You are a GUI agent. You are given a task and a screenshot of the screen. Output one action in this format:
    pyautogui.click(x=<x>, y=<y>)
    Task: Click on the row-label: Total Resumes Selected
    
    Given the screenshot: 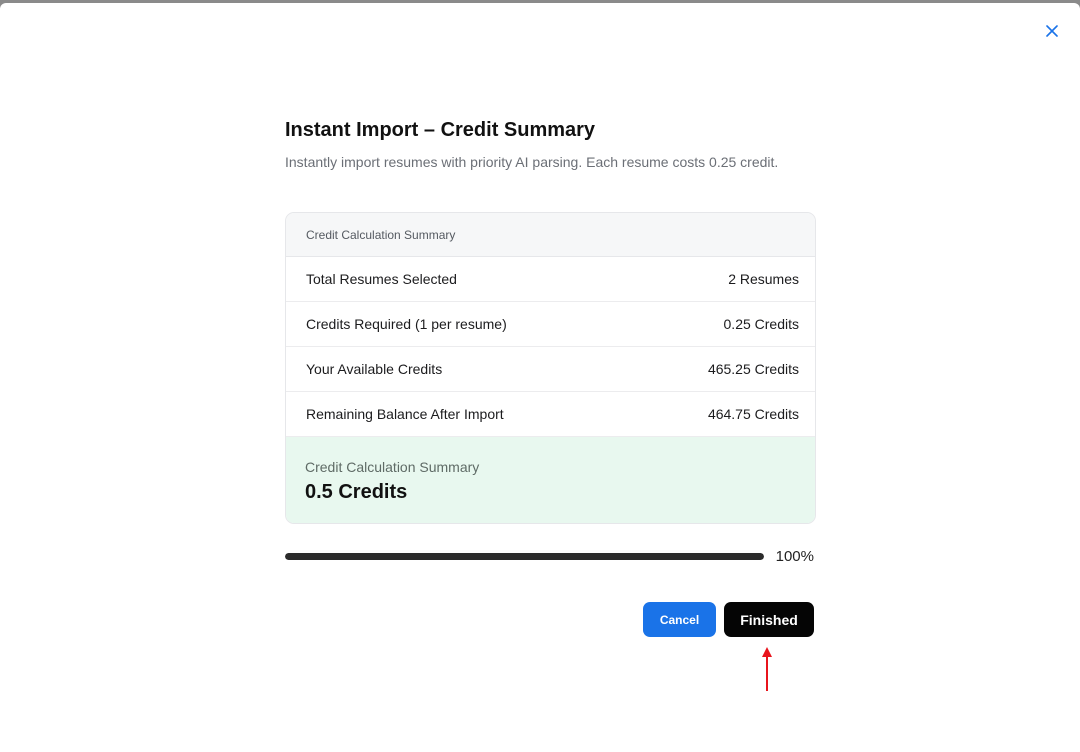 What is the action you would take?
    pyautogui.click(x=381, y=279)
    